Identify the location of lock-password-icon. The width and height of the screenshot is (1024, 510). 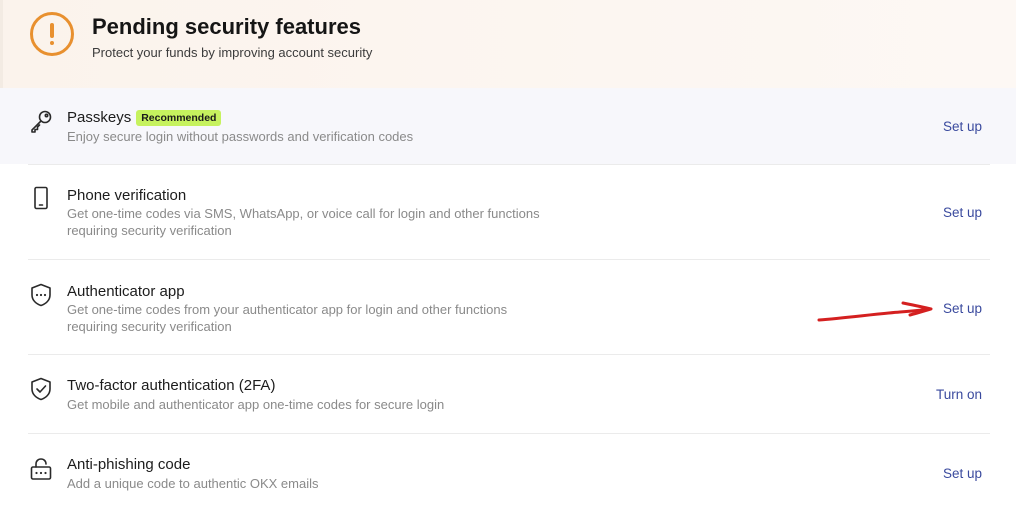
(41, 469).